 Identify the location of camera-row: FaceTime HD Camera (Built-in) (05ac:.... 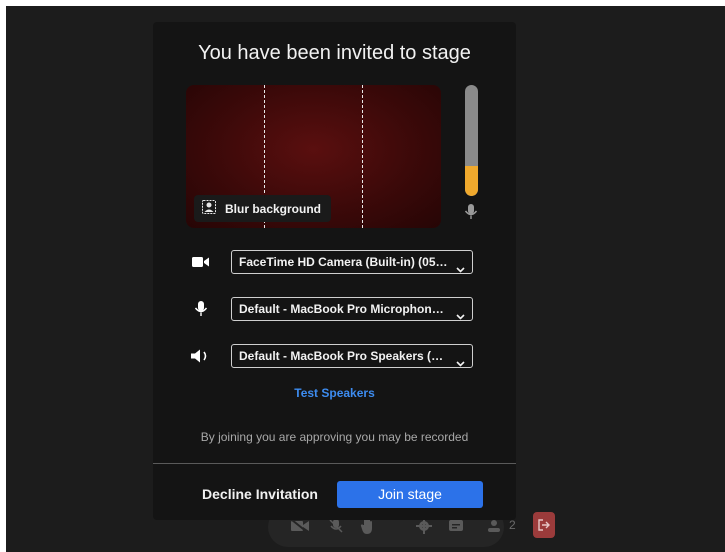
(333, 262).